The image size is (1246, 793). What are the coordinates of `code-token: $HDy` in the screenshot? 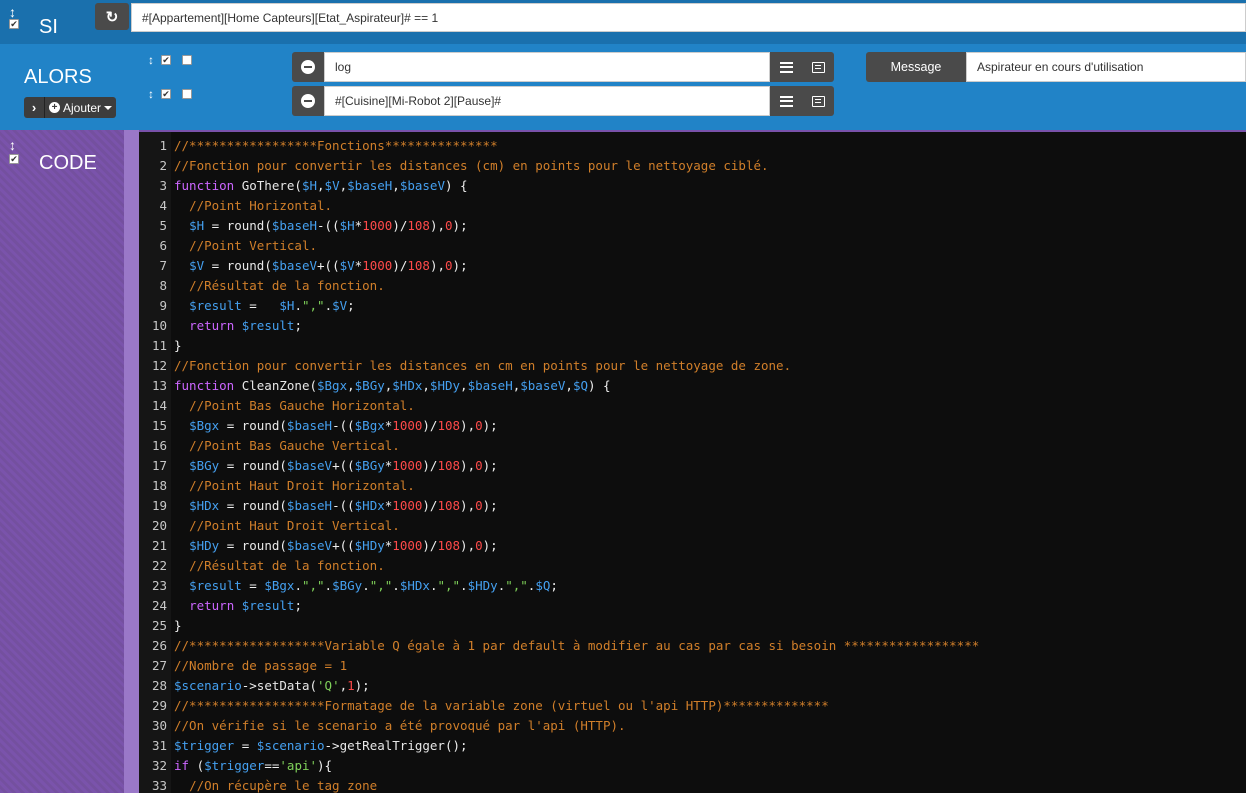 It's located at (204, 545).